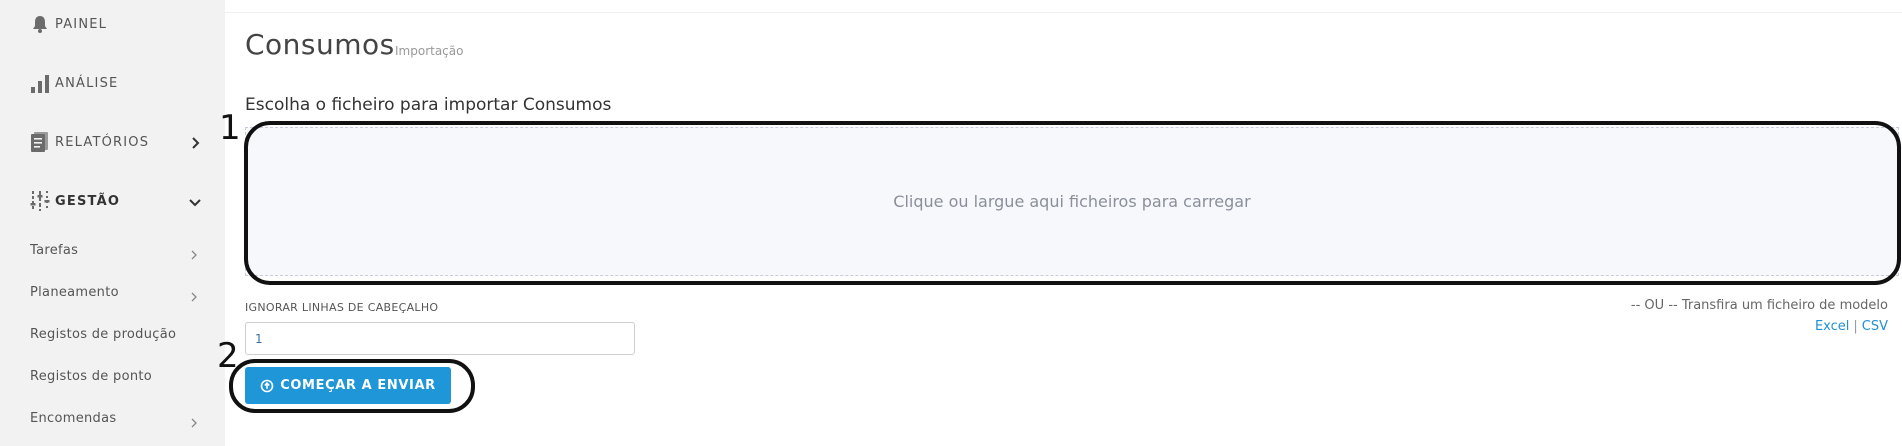  Describe the element at coordinates (54, 250) in the screenshot. I see `sidebar-subitem-label: Tarefas` at that location.